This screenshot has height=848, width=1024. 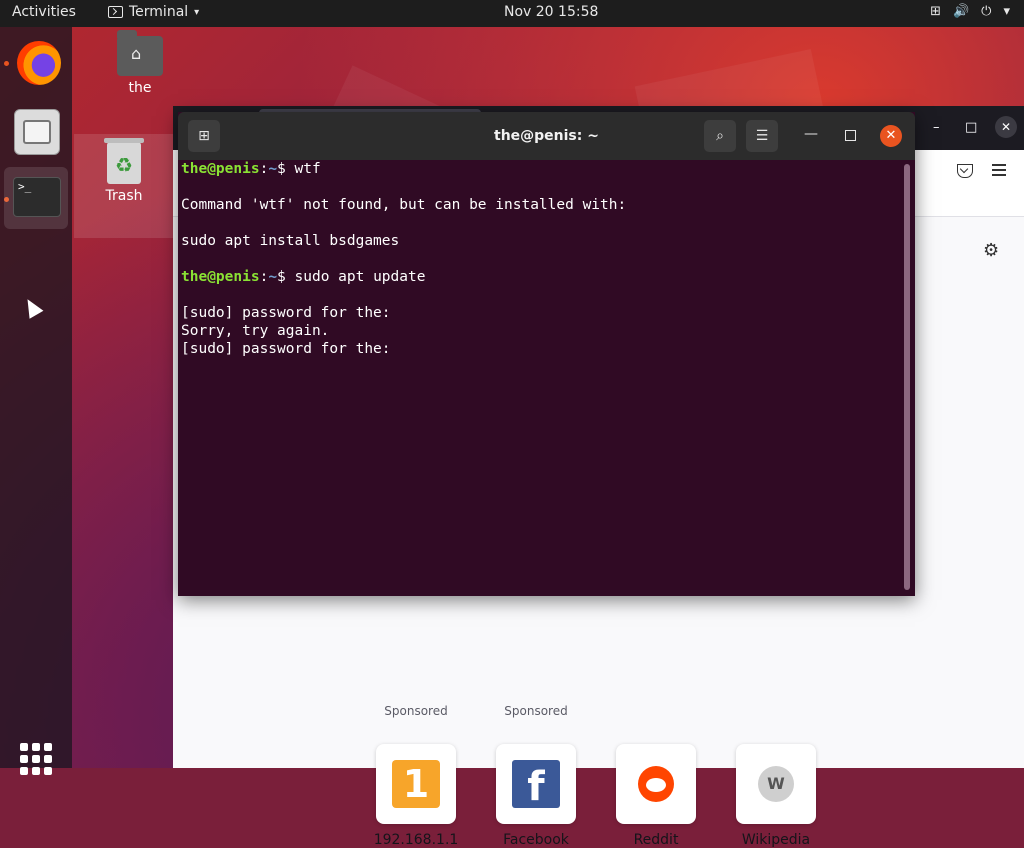 I want to click on app-menu: Terminal ▾, so click(x=153, y=12).